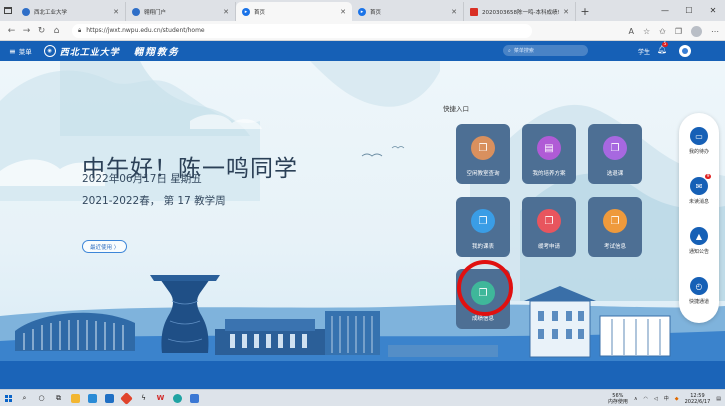 The image size is (725, 406). Describe the element at coordinates (92, 398) in the screenshot. I see `store-icon` at that location.